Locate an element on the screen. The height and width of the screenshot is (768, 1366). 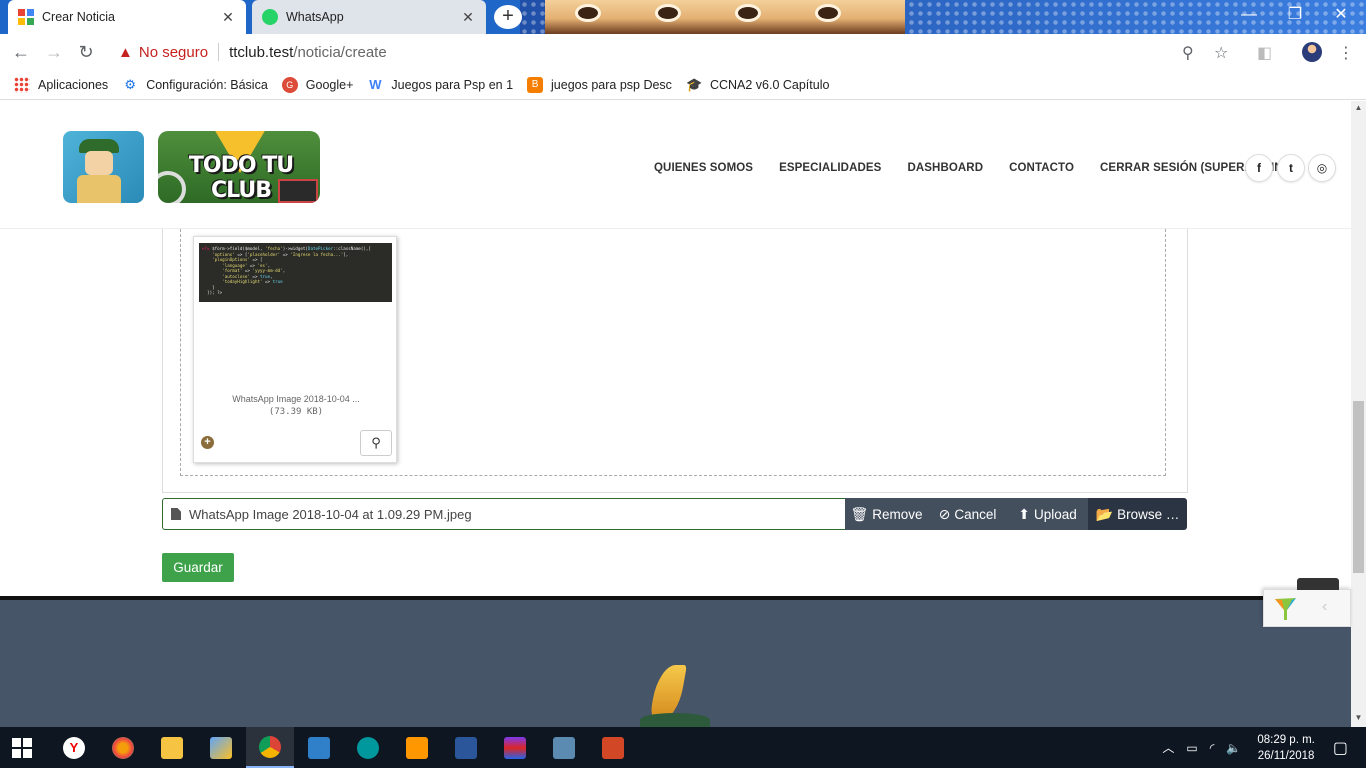
security-status: No seguro is located at coordinates (173, 52).